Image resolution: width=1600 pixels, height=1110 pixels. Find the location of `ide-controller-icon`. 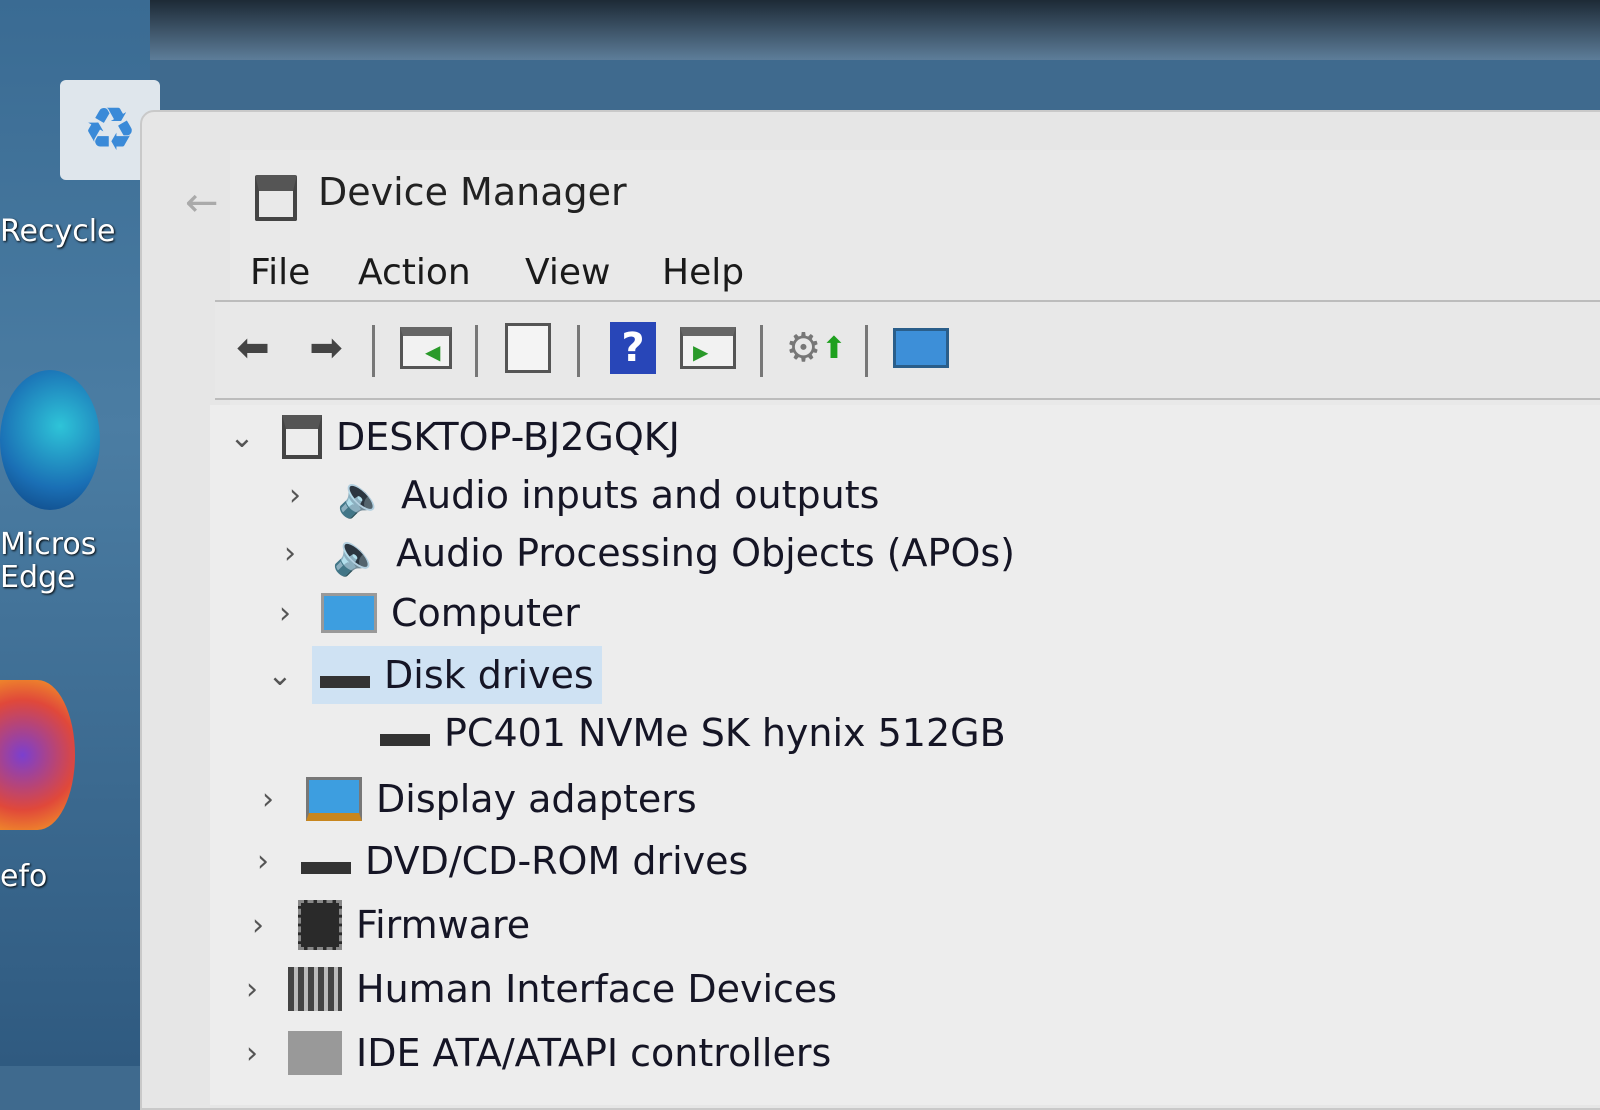

ide-controller-icon is located at coordinates (315, 1053).